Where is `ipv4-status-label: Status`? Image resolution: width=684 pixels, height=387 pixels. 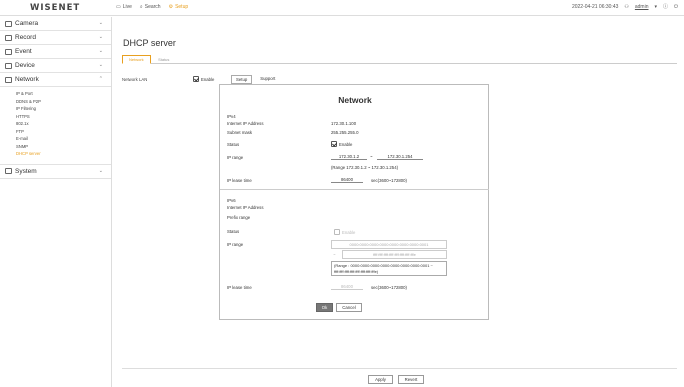
ipv4-status-label: Status is located at coordinates (233, 144).